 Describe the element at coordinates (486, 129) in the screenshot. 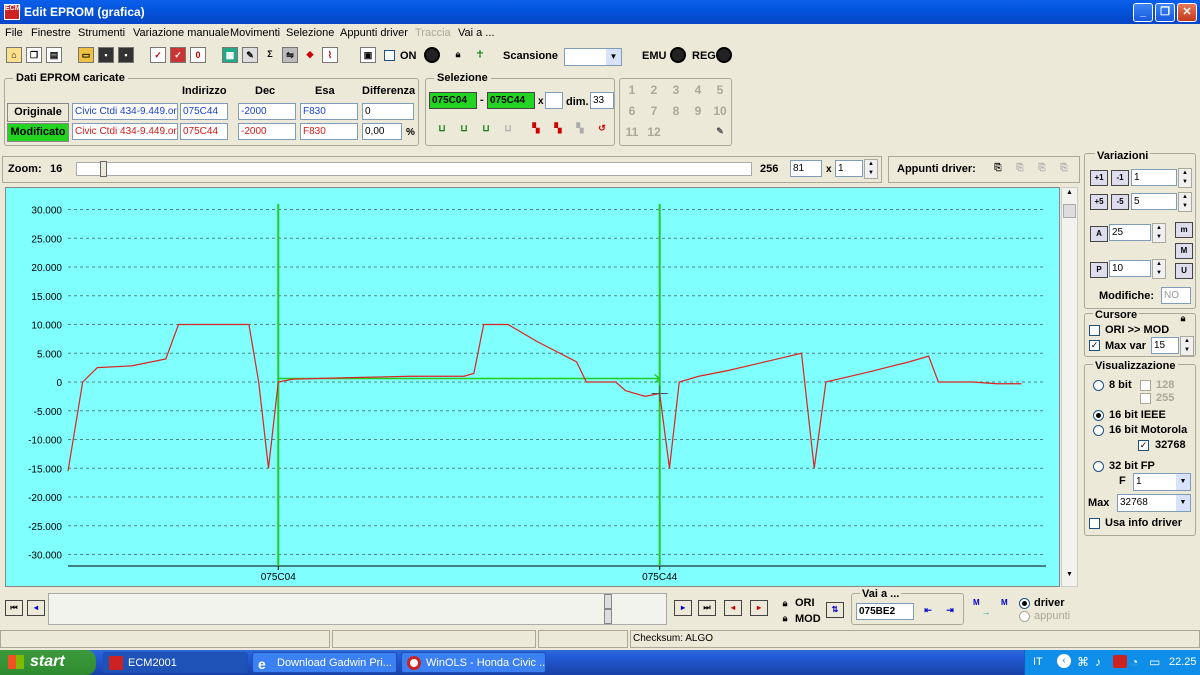

I see `select-right-icon: ⊔` at that location.